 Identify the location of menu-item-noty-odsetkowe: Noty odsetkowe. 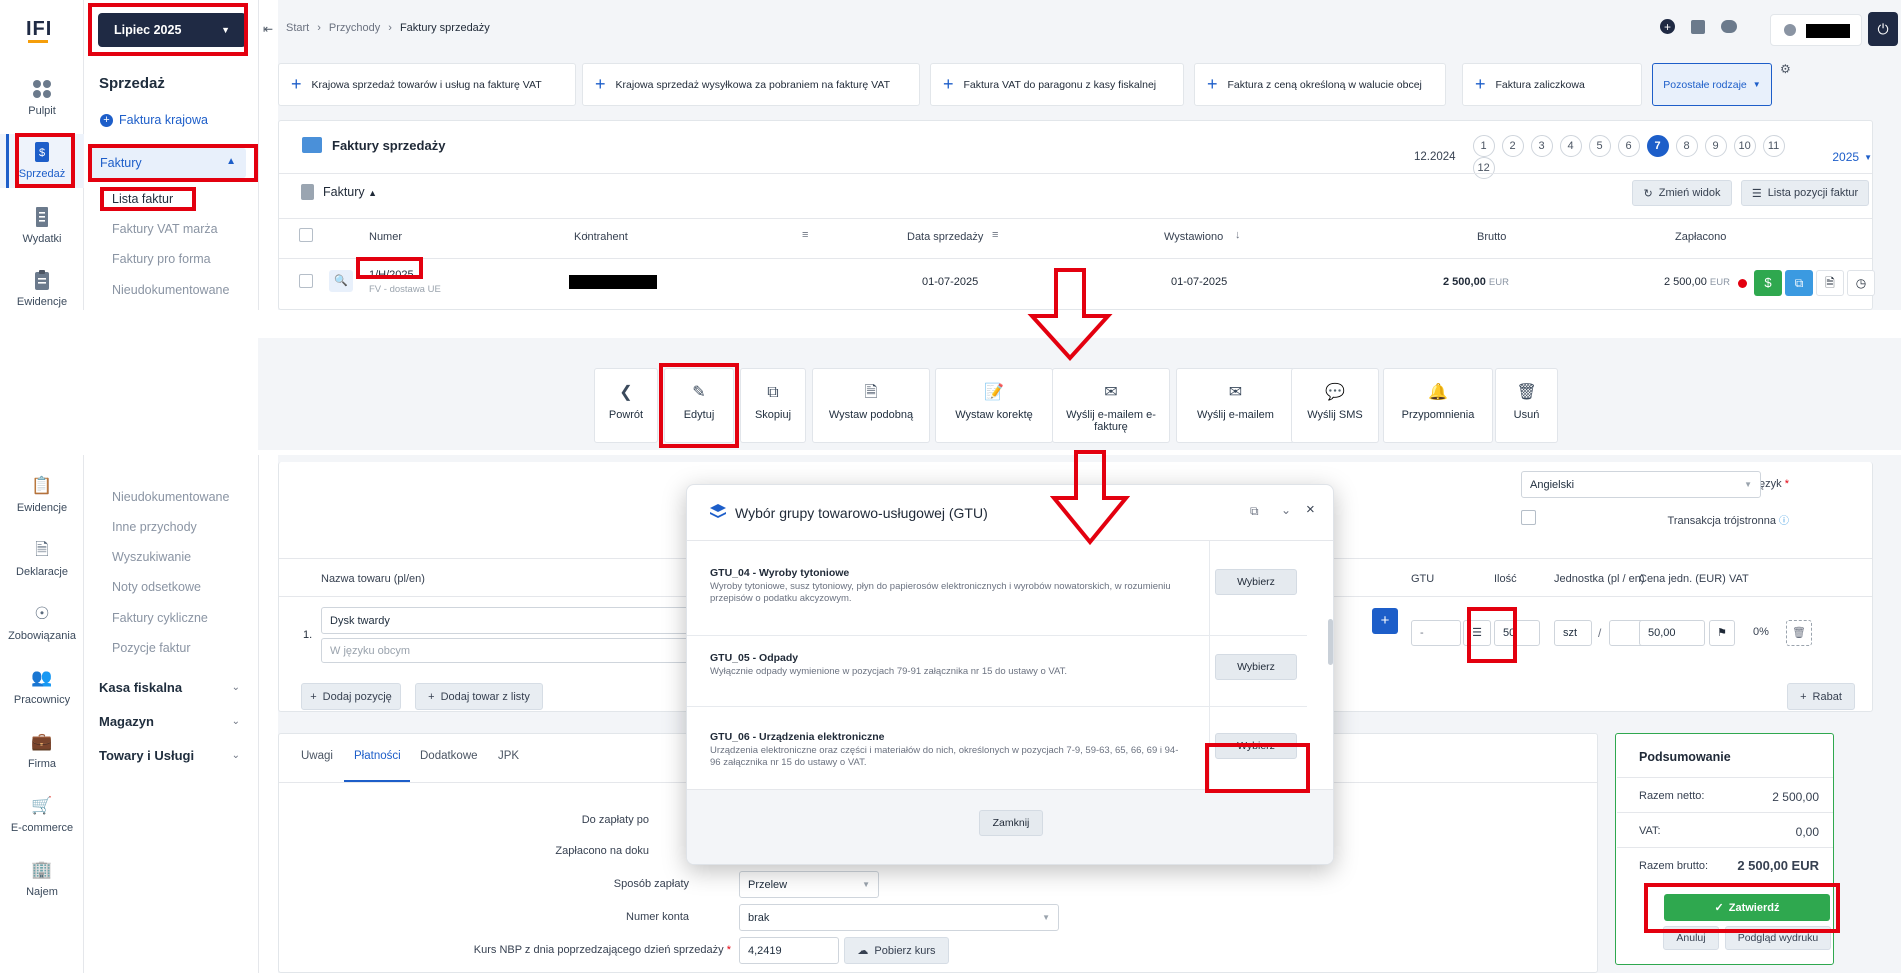
(156, 587).